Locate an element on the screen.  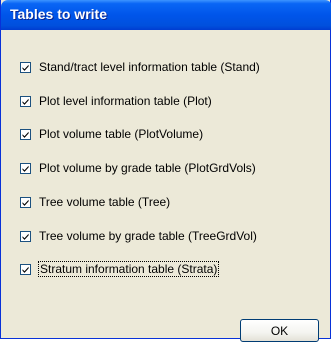
option-strata: Stratum information table (Strata) is located at coordinates (120, 269).